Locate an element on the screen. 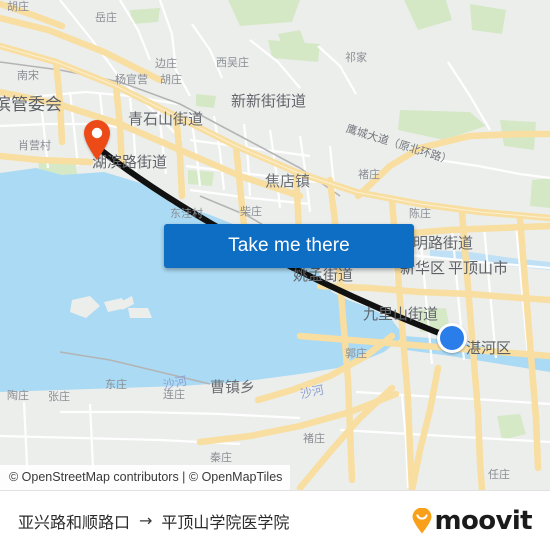 This screenshot has height=550, width=550. moovit-logo: moovit is located at coordinates (472, 520).